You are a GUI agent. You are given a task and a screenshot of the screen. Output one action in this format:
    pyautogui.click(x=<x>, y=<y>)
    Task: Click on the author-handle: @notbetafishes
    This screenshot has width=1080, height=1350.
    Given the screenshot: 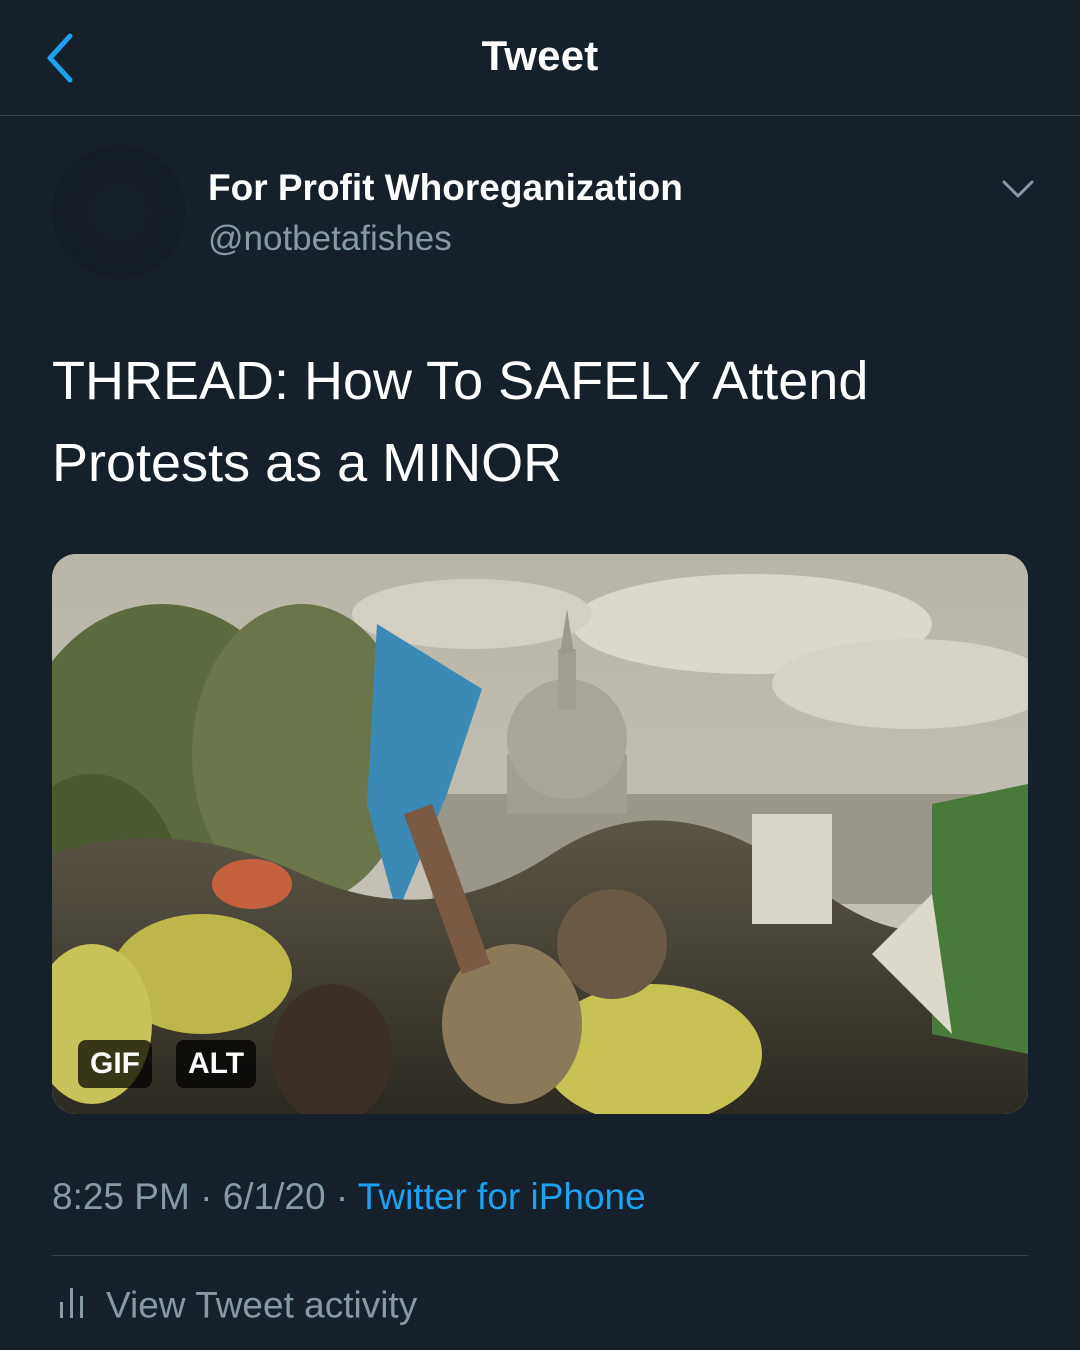 What is the action you would take?
    pyautogui.click(x=330, y=239)
    